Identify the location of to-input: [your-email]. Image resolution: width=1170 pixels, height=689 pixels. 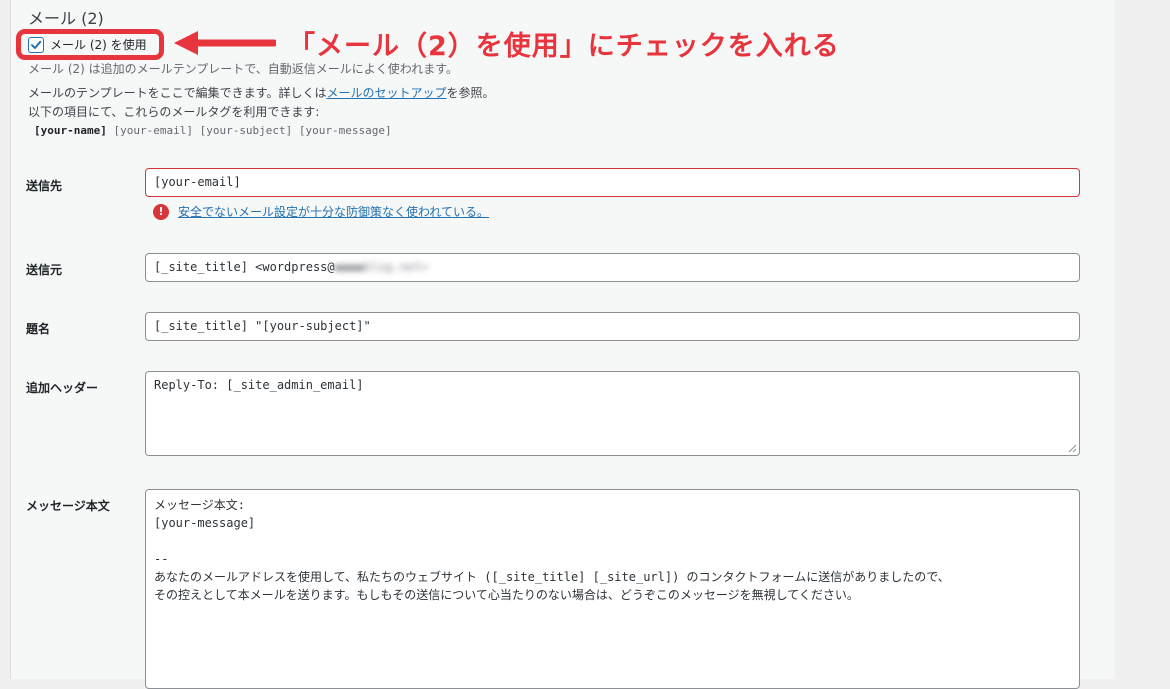
(612, 182).